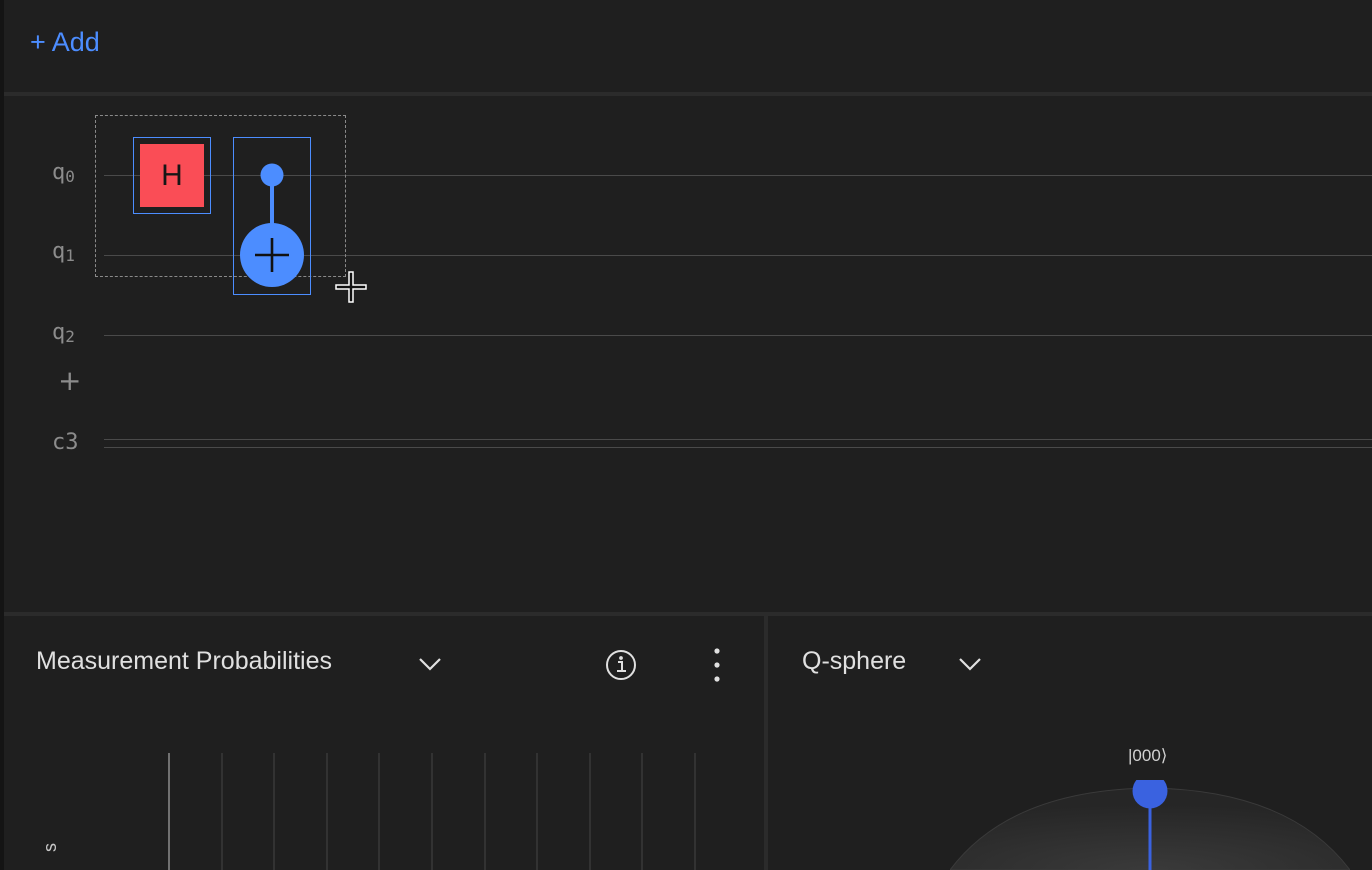 This screenshot has width=1372, height=870. What do you see at coordinates (63, 173) in the screenshot?
I see `qubit-label-q0: q0` at bounding box center [63, 173].